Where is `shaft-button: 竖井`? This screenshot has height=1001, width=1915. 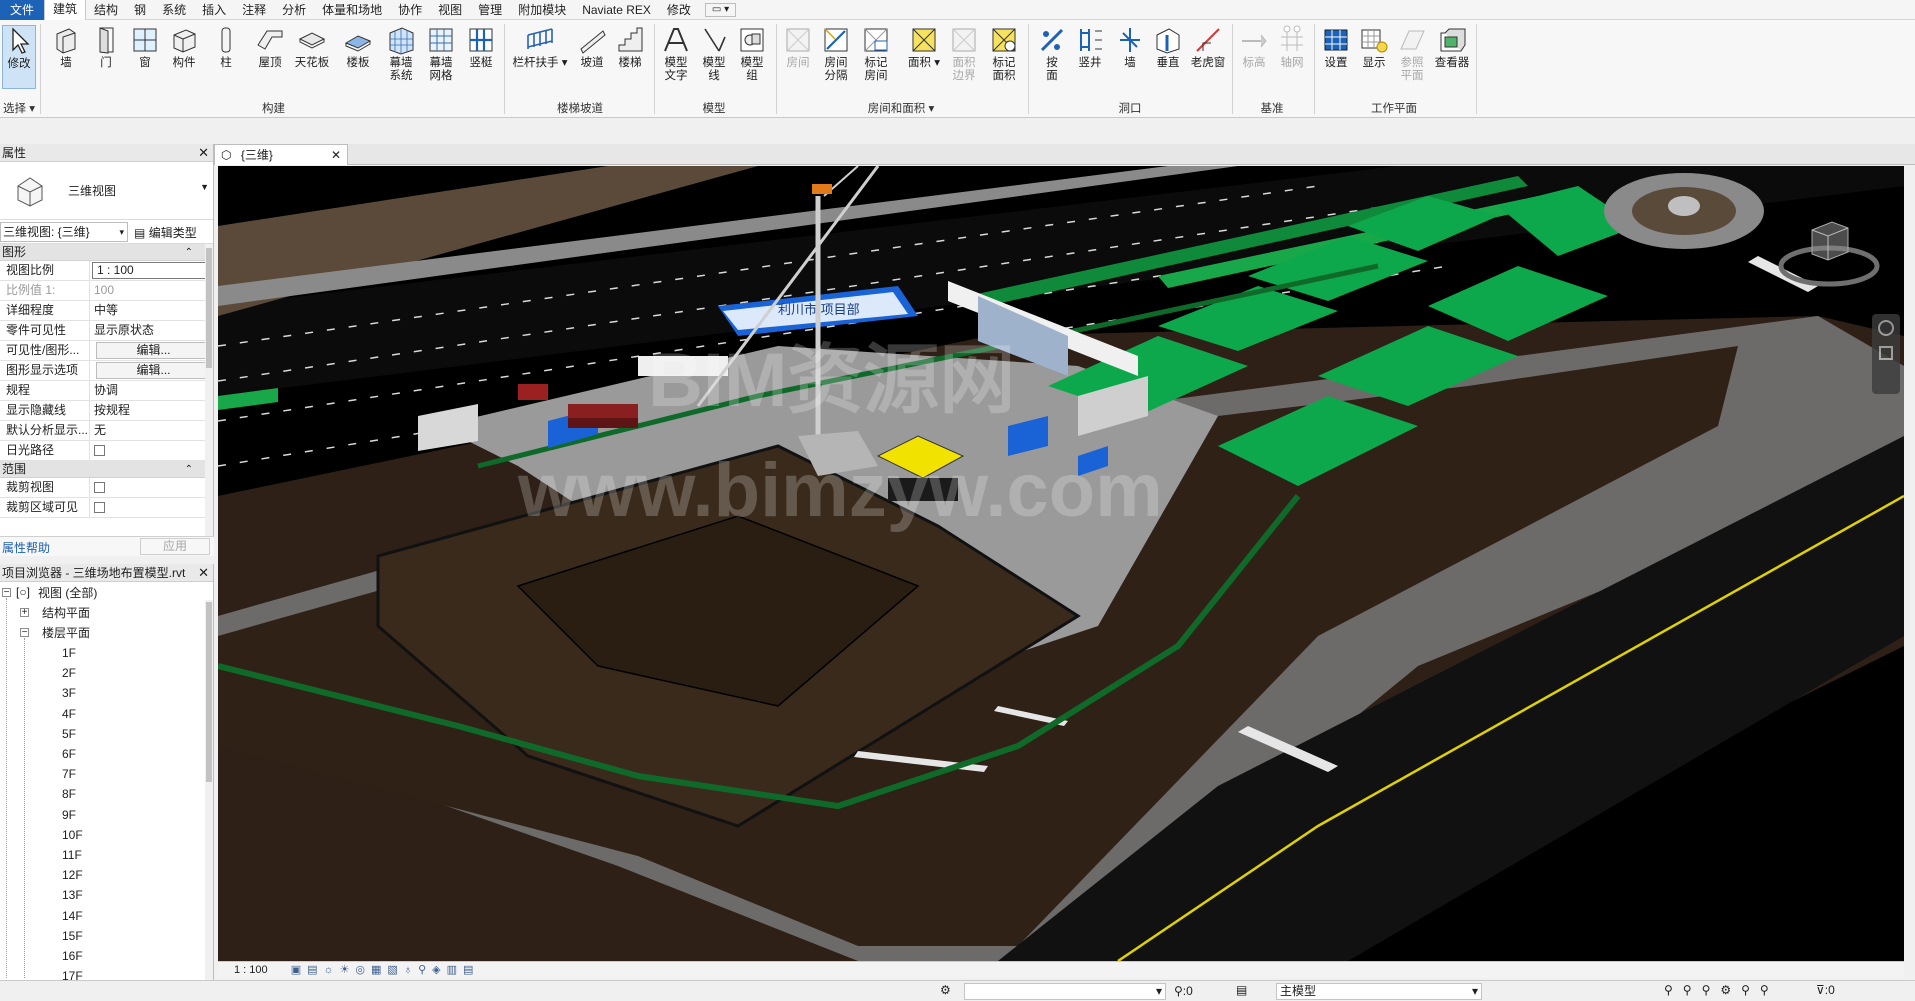 shaft-button: 竖井 is located at coordinates (1090, 47).